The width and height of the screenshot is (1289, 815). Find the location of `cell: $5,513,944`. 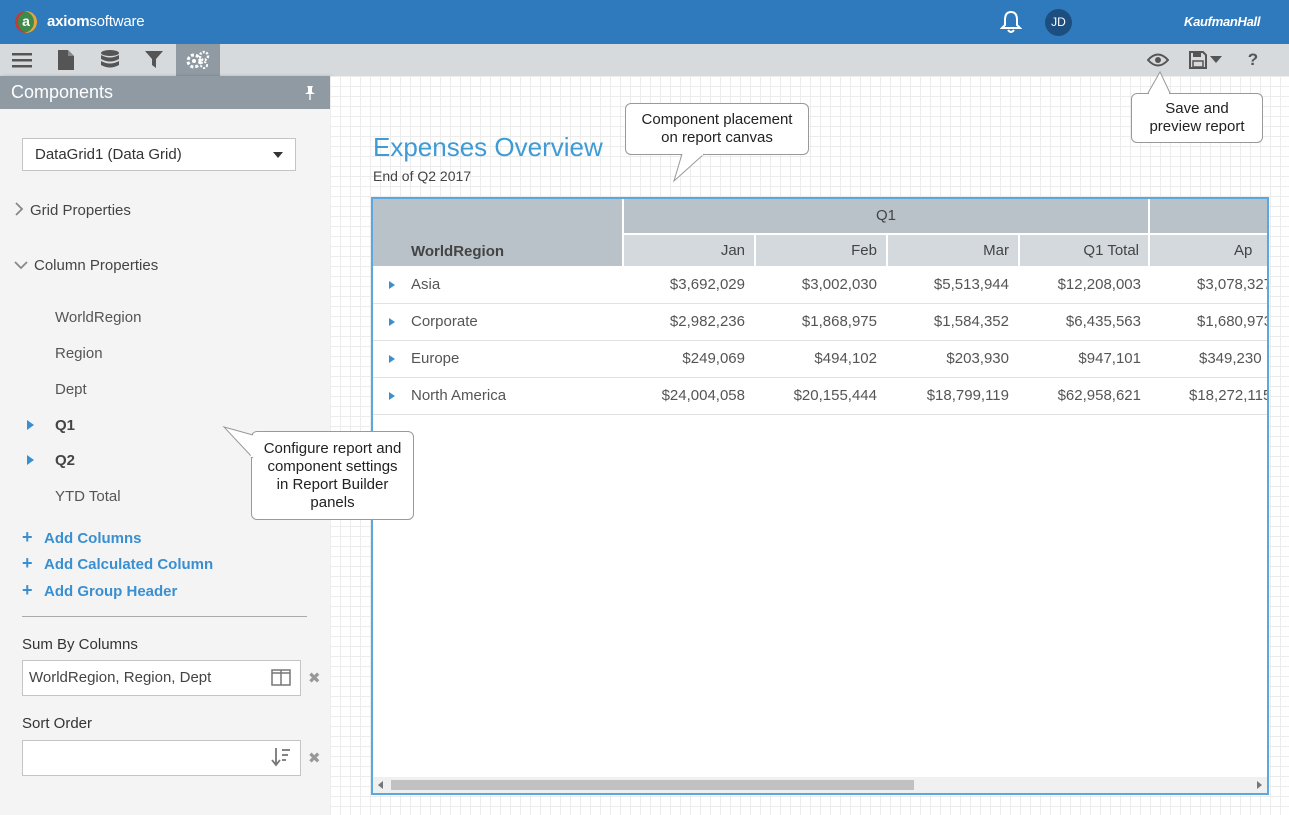

cell: $5,513,944 is located at coordinates (971, 284).